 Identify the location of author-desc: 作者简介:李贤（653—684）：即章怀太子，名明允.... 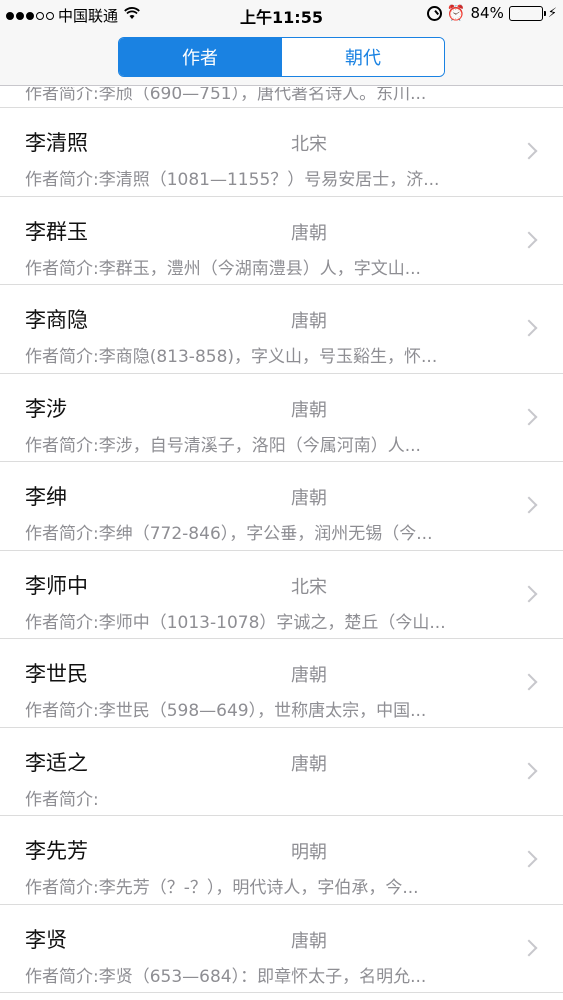
(226, 976).